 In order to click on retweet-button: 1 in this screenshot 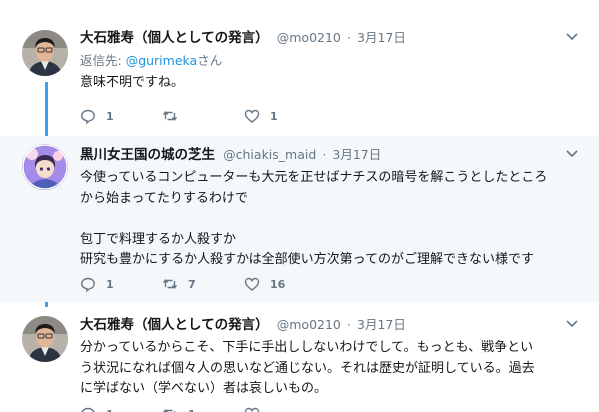, I will do `click(203, 409)`.